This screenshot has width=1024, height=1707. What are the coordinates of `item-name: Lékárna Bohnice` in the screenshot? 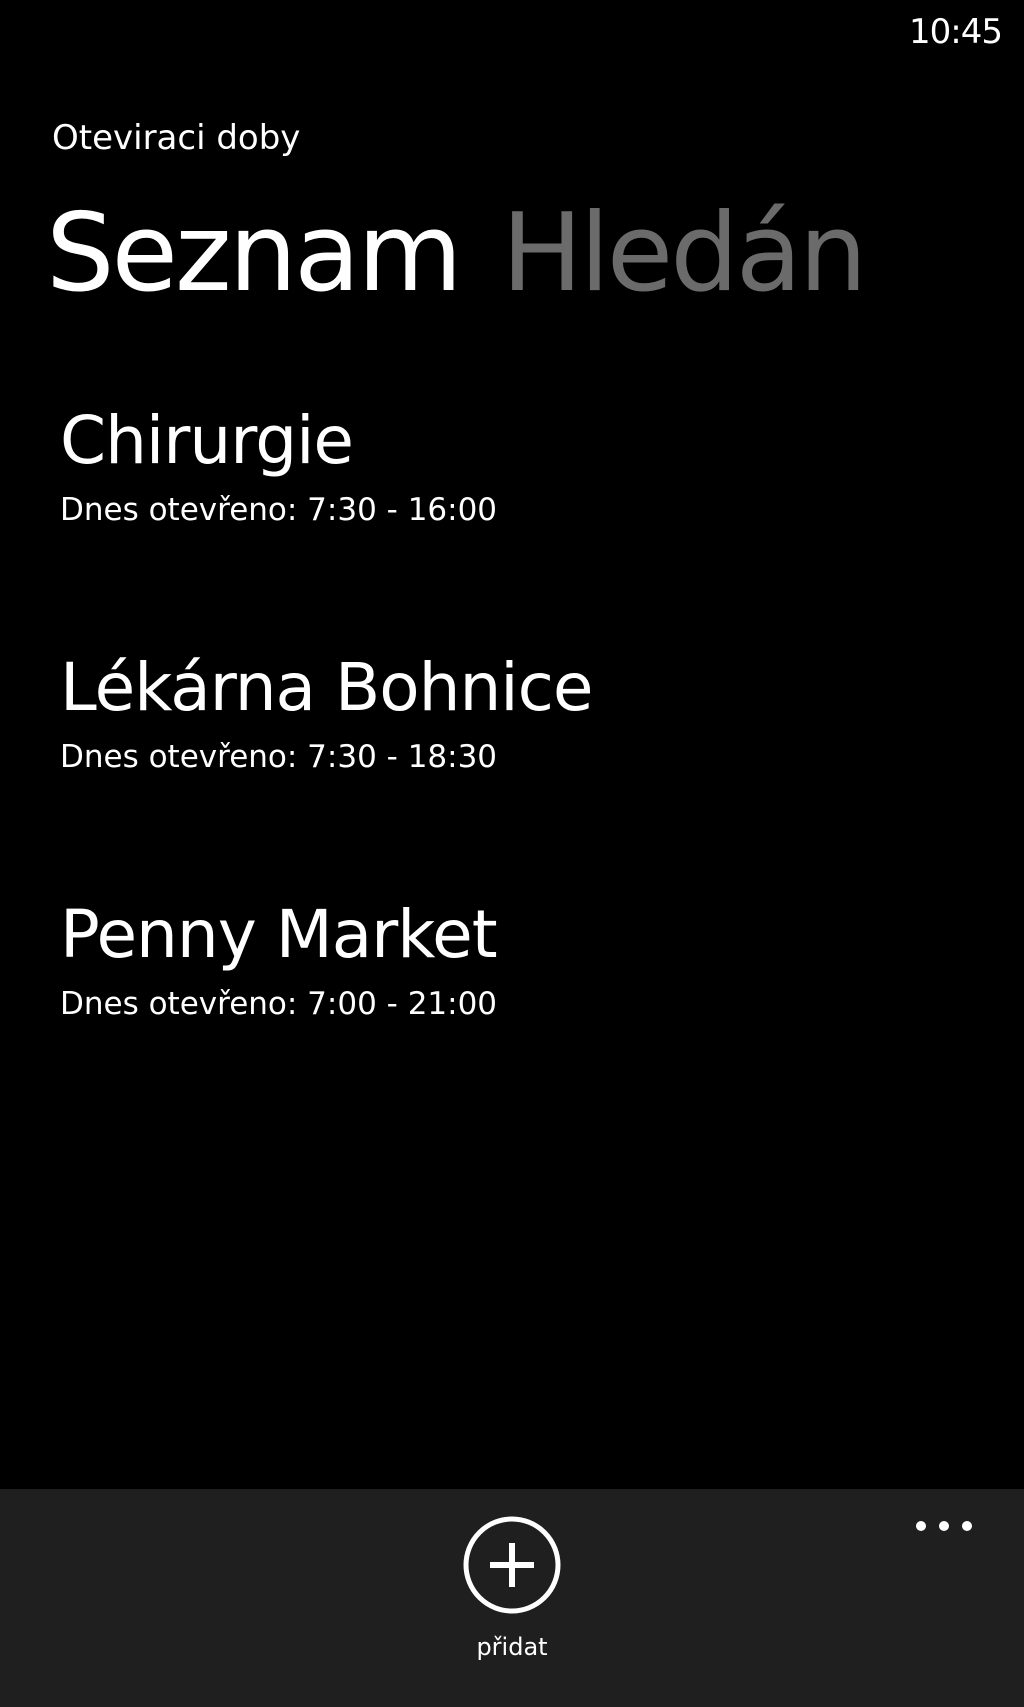 It's located at (327, 687).